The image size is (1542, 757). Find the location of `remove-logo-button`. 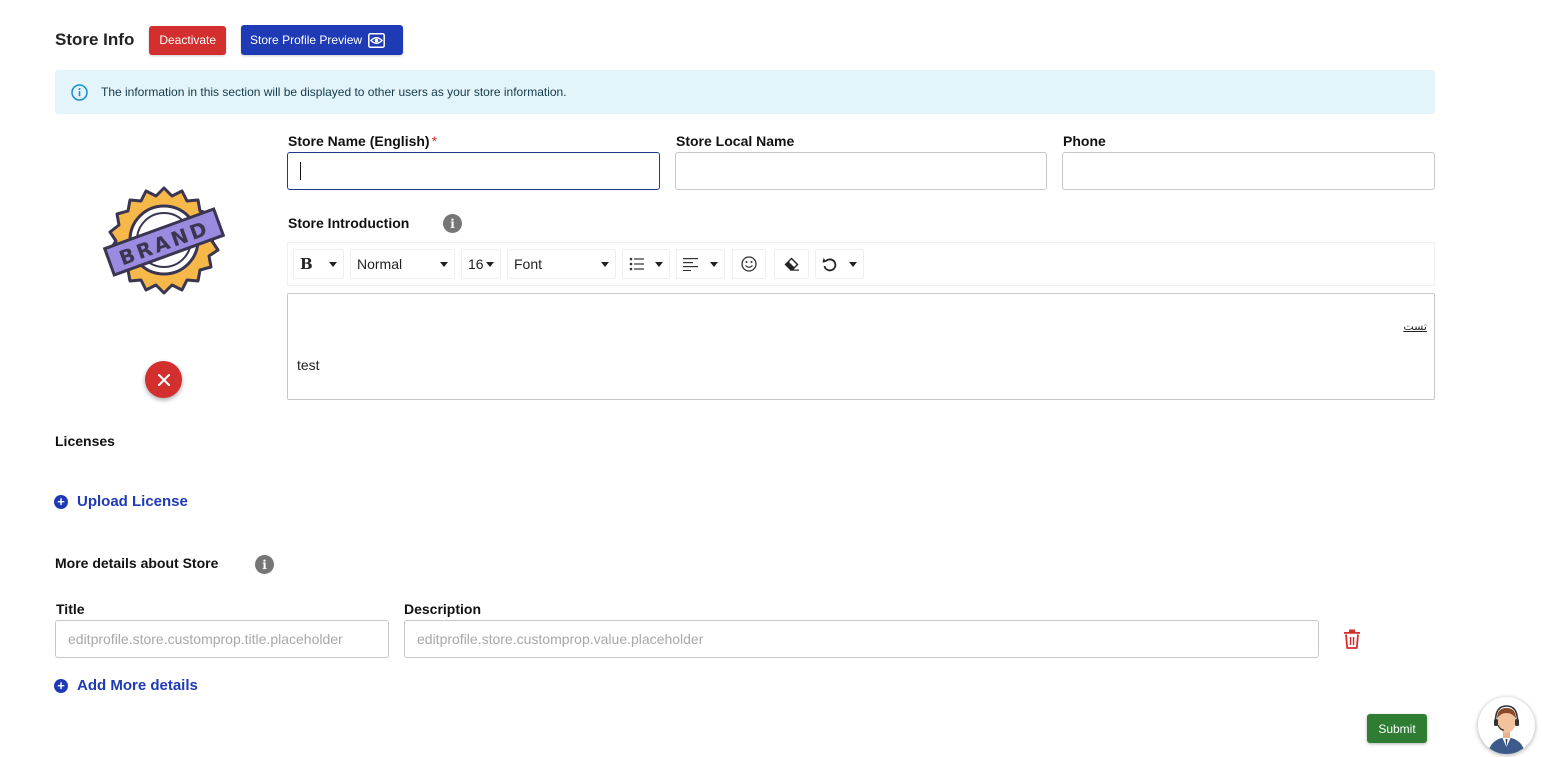

remove-logo-button is located at coordinates (163, 379).